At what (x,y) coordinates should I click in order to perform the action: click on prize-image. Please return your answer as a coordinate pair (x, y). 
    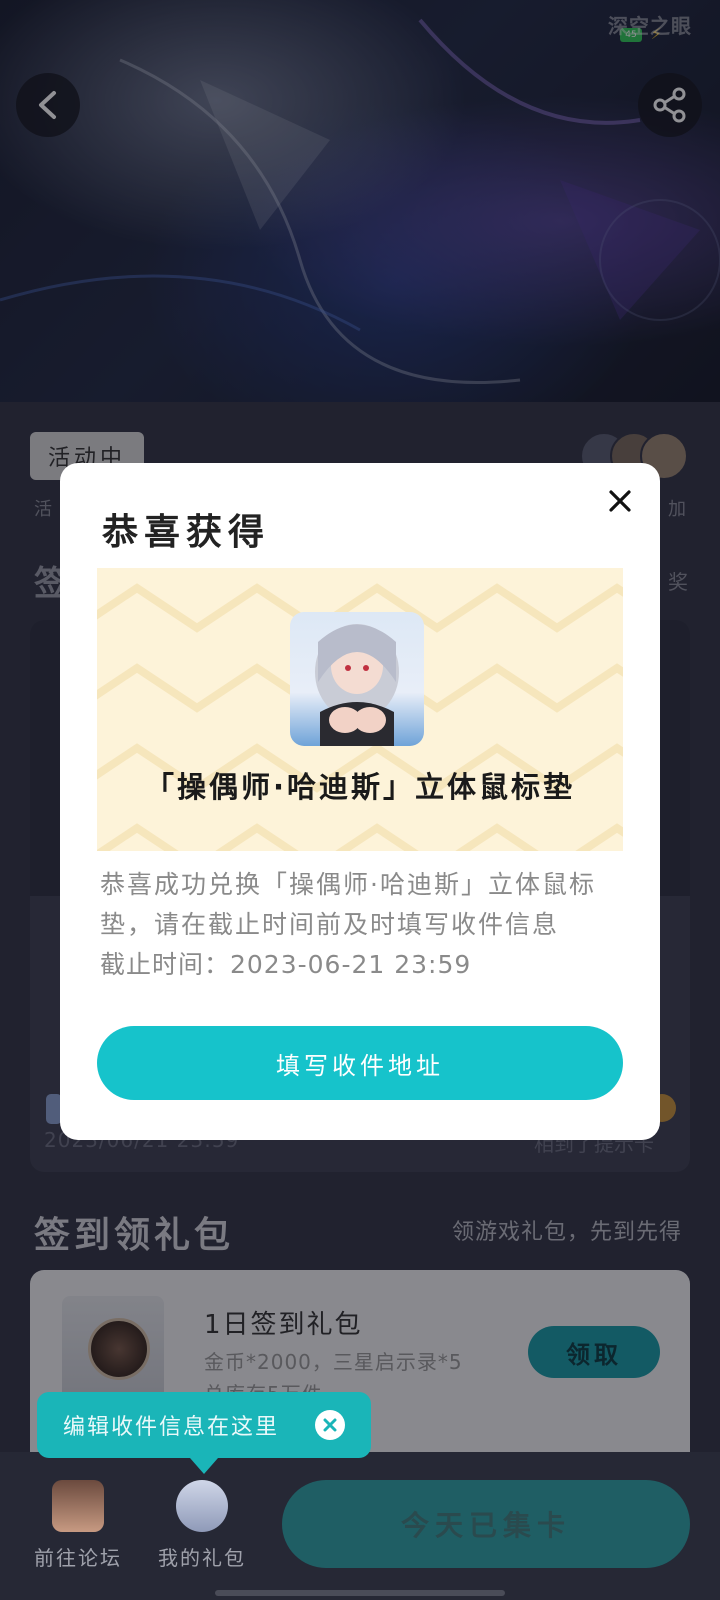
    Looking at the image, I should click on (357, 679).